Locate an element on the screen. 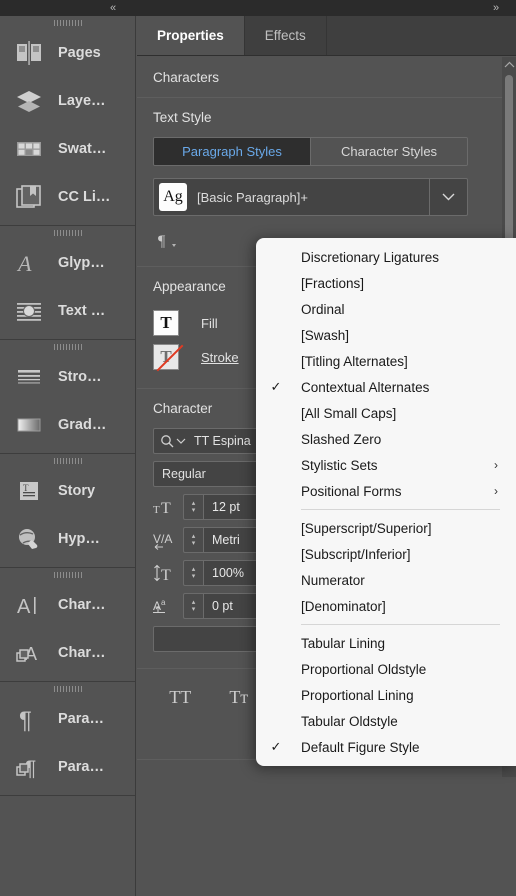 The image size is (516, 896). collapse-right-icon: » is located at coordinates (496, 8).